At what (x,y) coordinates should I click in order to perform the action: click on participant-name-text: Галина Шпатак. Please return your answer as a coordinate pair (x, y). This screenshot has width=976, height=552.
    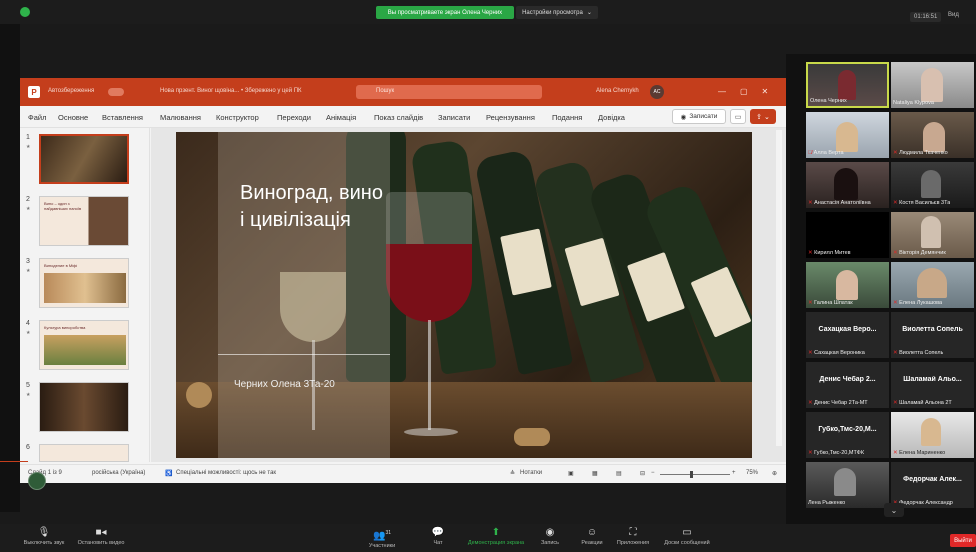
    Looking at the image, I should click on (833, 303).